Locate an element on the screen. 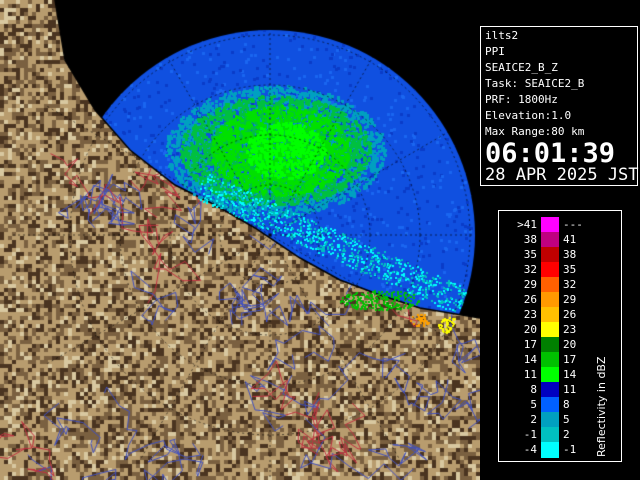  scale-label-low: 26 is located at coordinates (530, 299).